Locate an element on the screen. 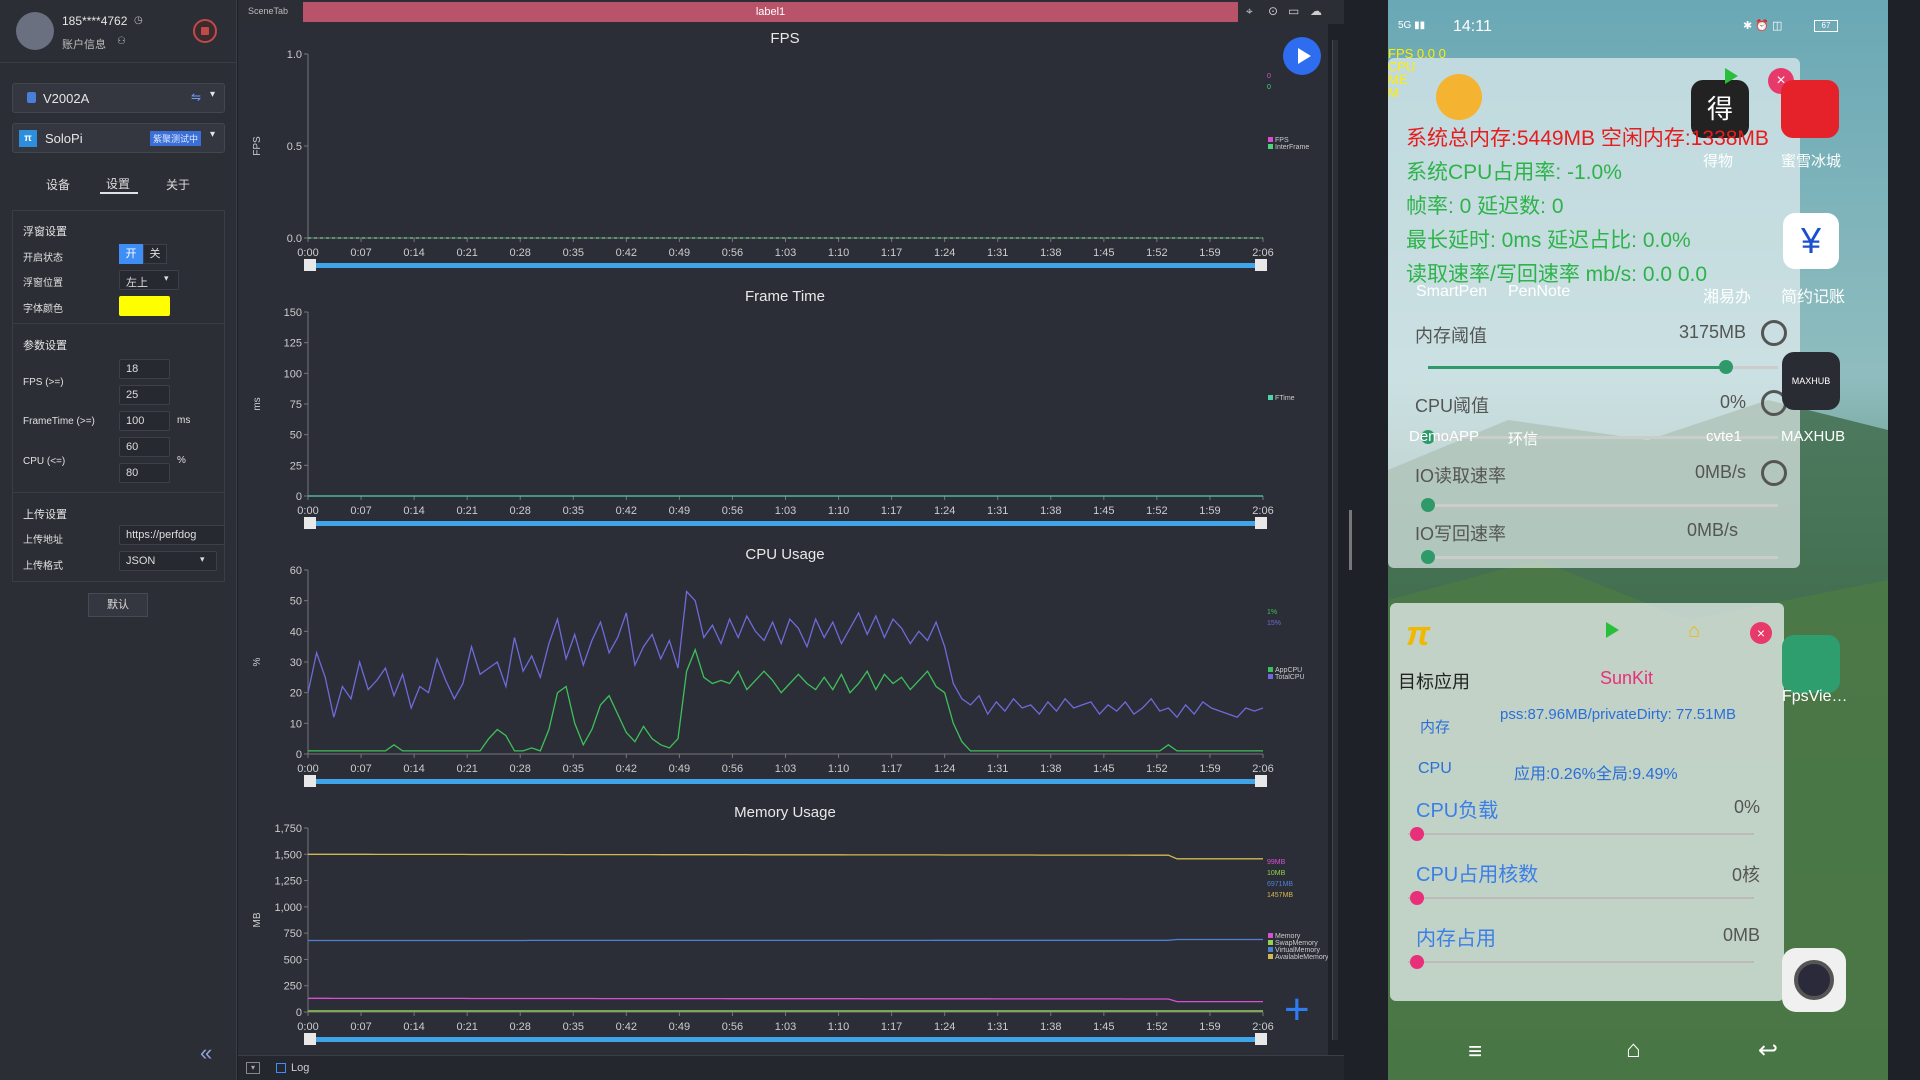 This screenshot has width=1920, height=1080. y-tick-label: 0.0 is located at coordinates (294, 239).